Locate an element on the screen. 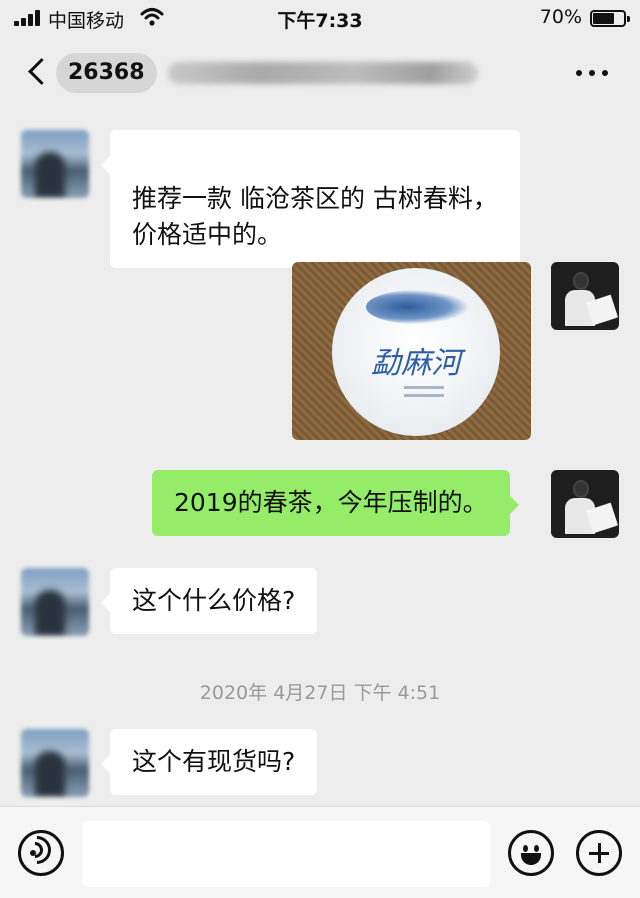  more-icon is located at coordinates (592, 73).